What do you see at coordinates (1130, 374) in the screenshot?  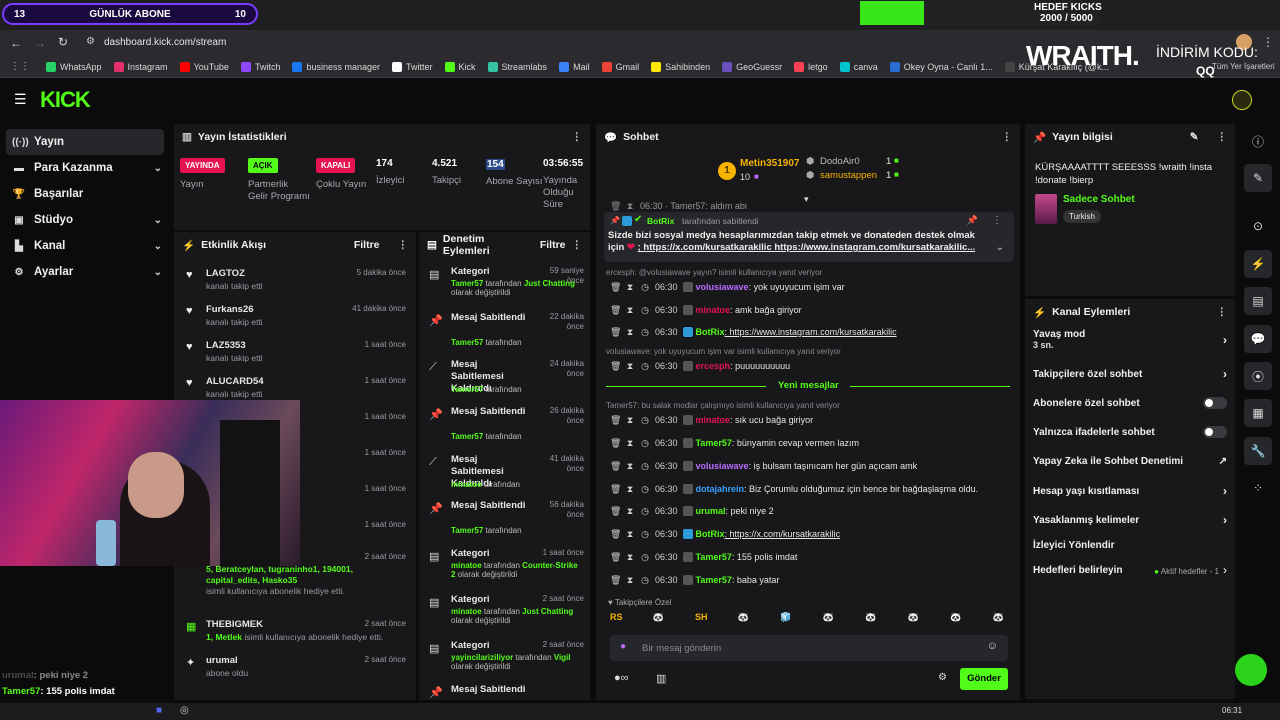 I see `channel-action-item: Takipçilere özel sohbet ›` at bounding box center [1130, 374].